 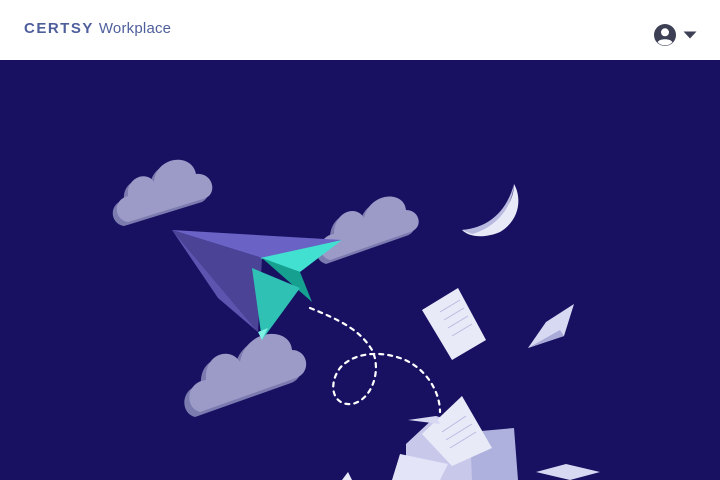 What do you see at coordinates (471, 438) in the screenshot?
I see `paper-pile-icon` at bounding box center [471, 438].